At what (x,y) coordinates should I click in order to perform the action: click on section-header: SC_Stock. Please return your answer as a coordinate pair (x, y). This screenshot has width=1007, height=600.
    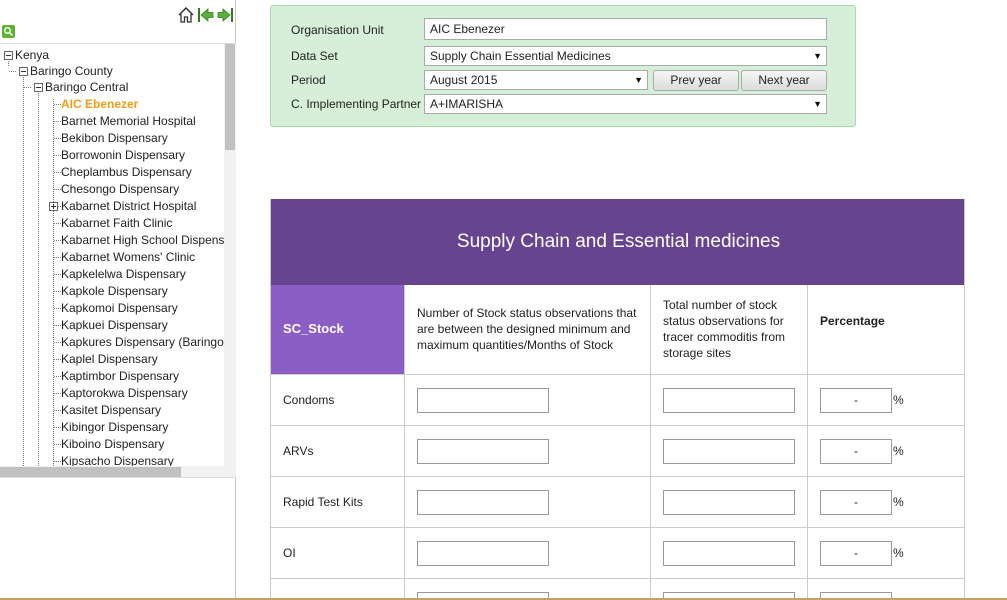
    Looking at the image, I should click on (313, 328).